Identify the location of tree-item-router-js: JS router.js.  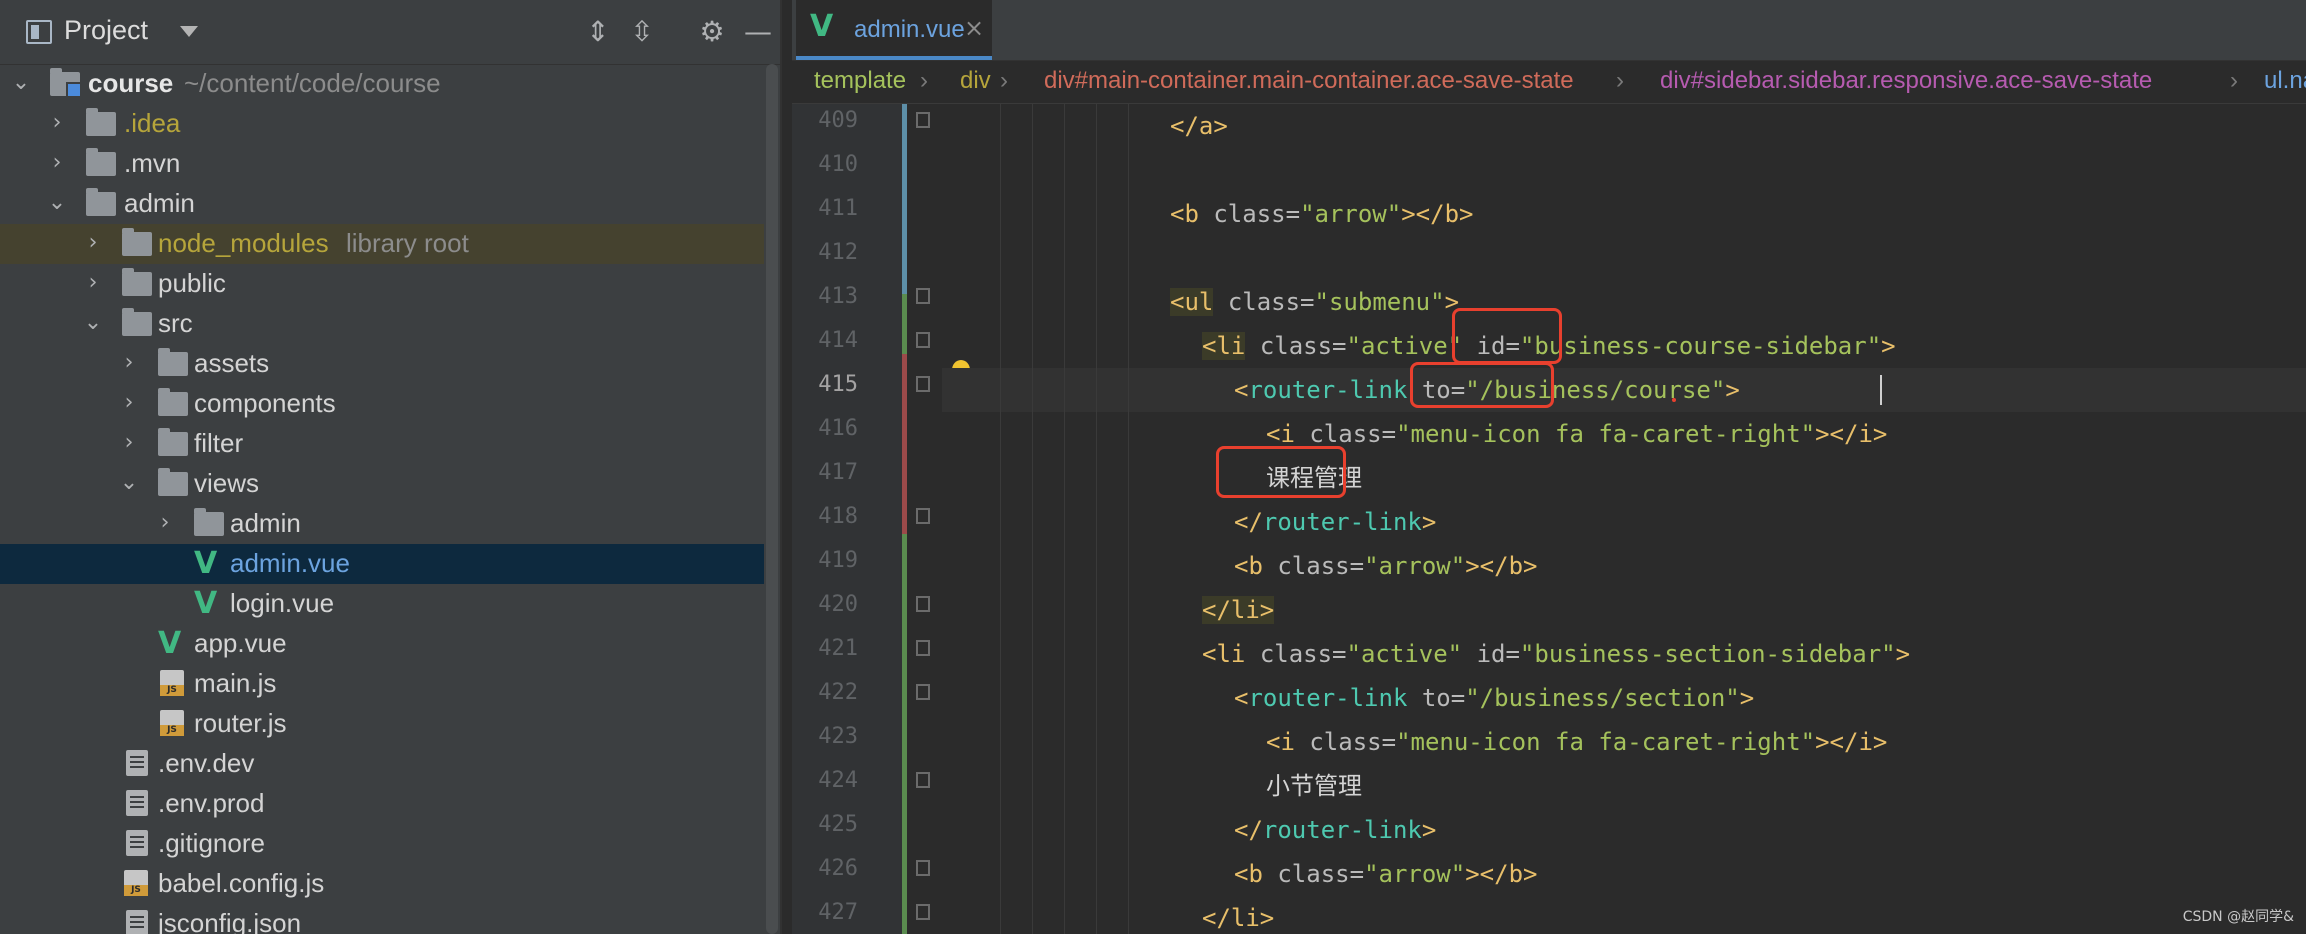
(382, 724).